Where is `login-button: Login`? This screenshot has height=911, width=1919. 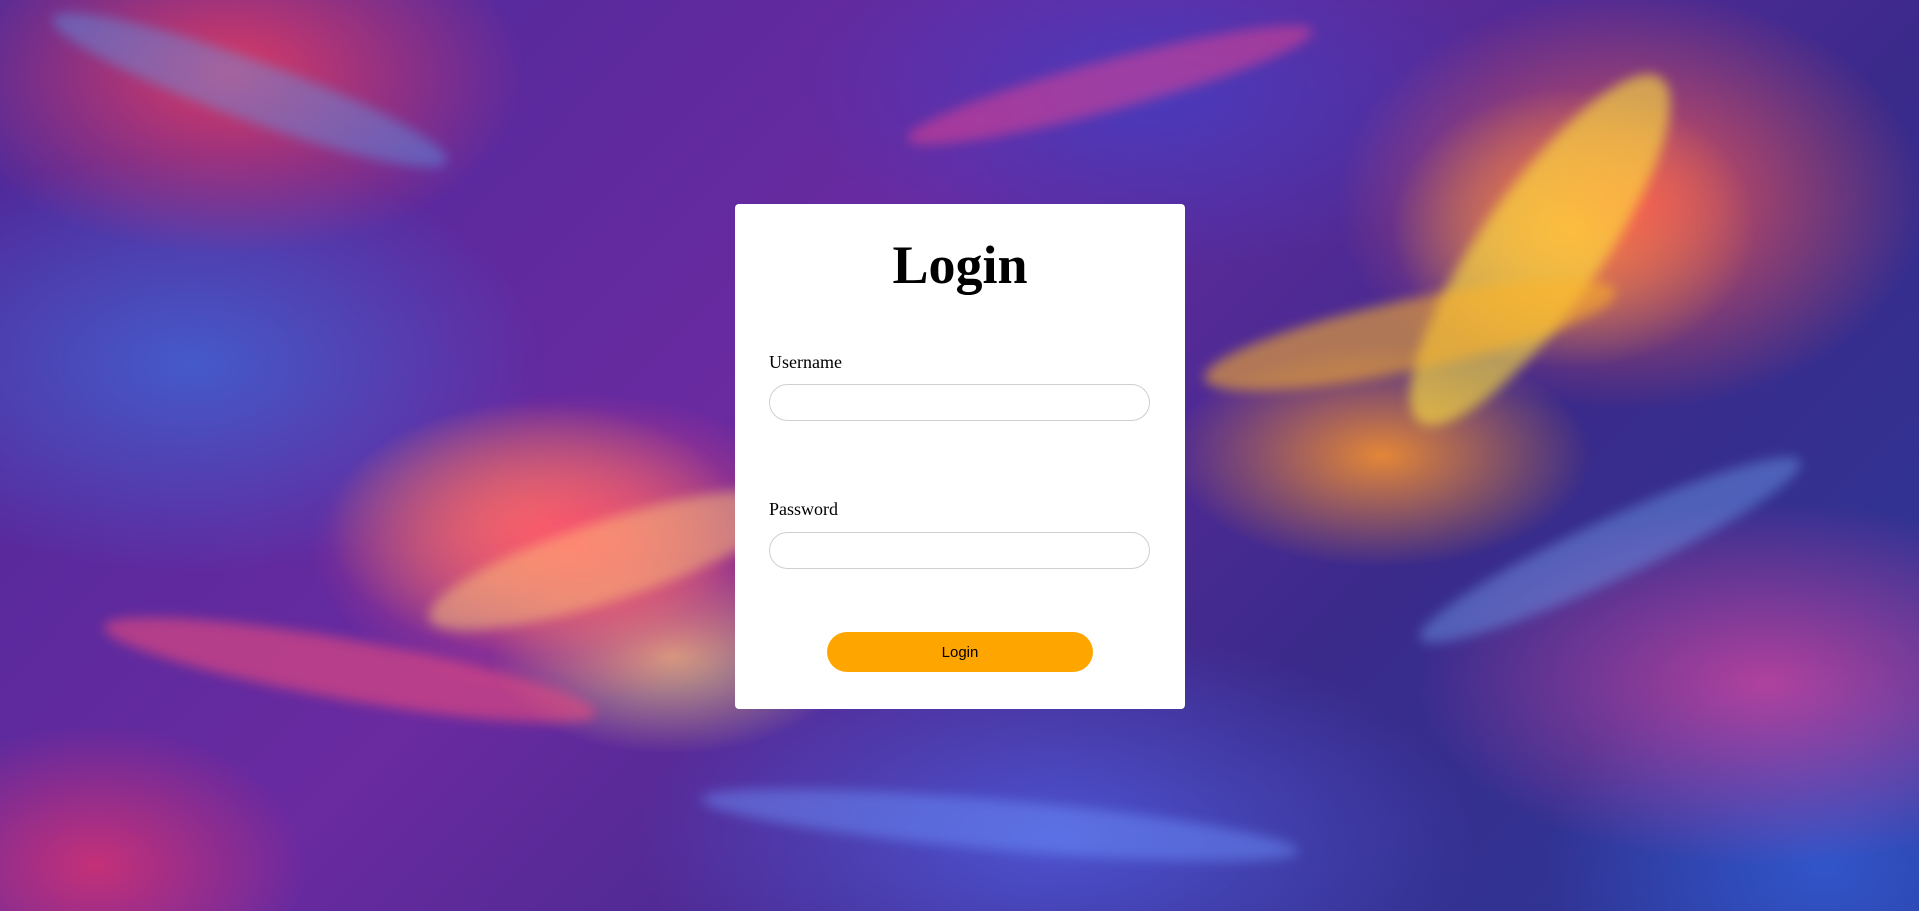
login-button: Login is located at coordinates (960, 652).